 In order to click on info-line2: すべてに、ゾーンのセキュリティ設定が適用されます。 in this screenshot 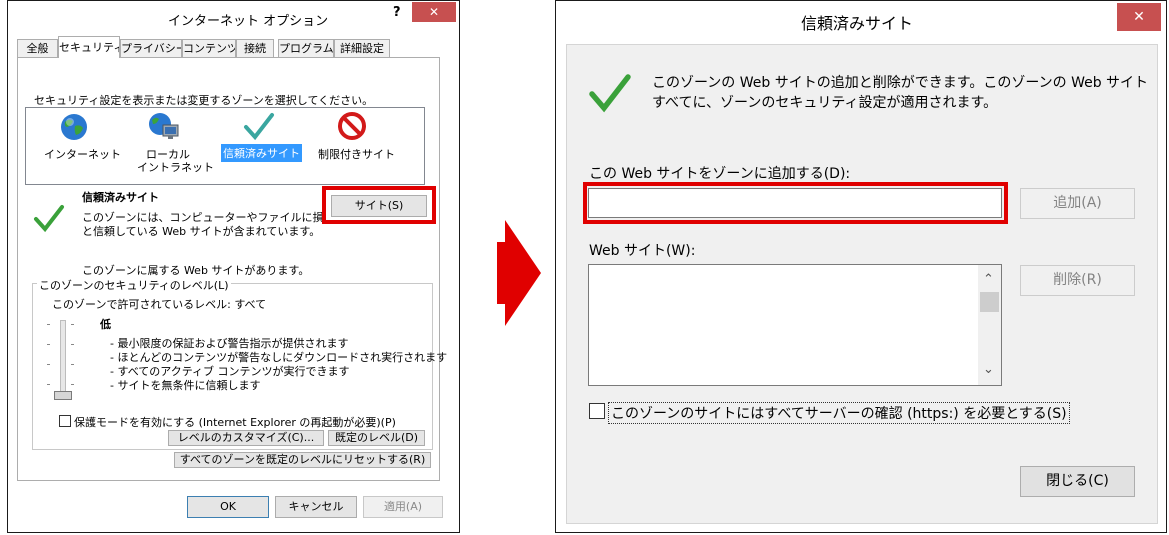, I will do `click(825, 103)`.